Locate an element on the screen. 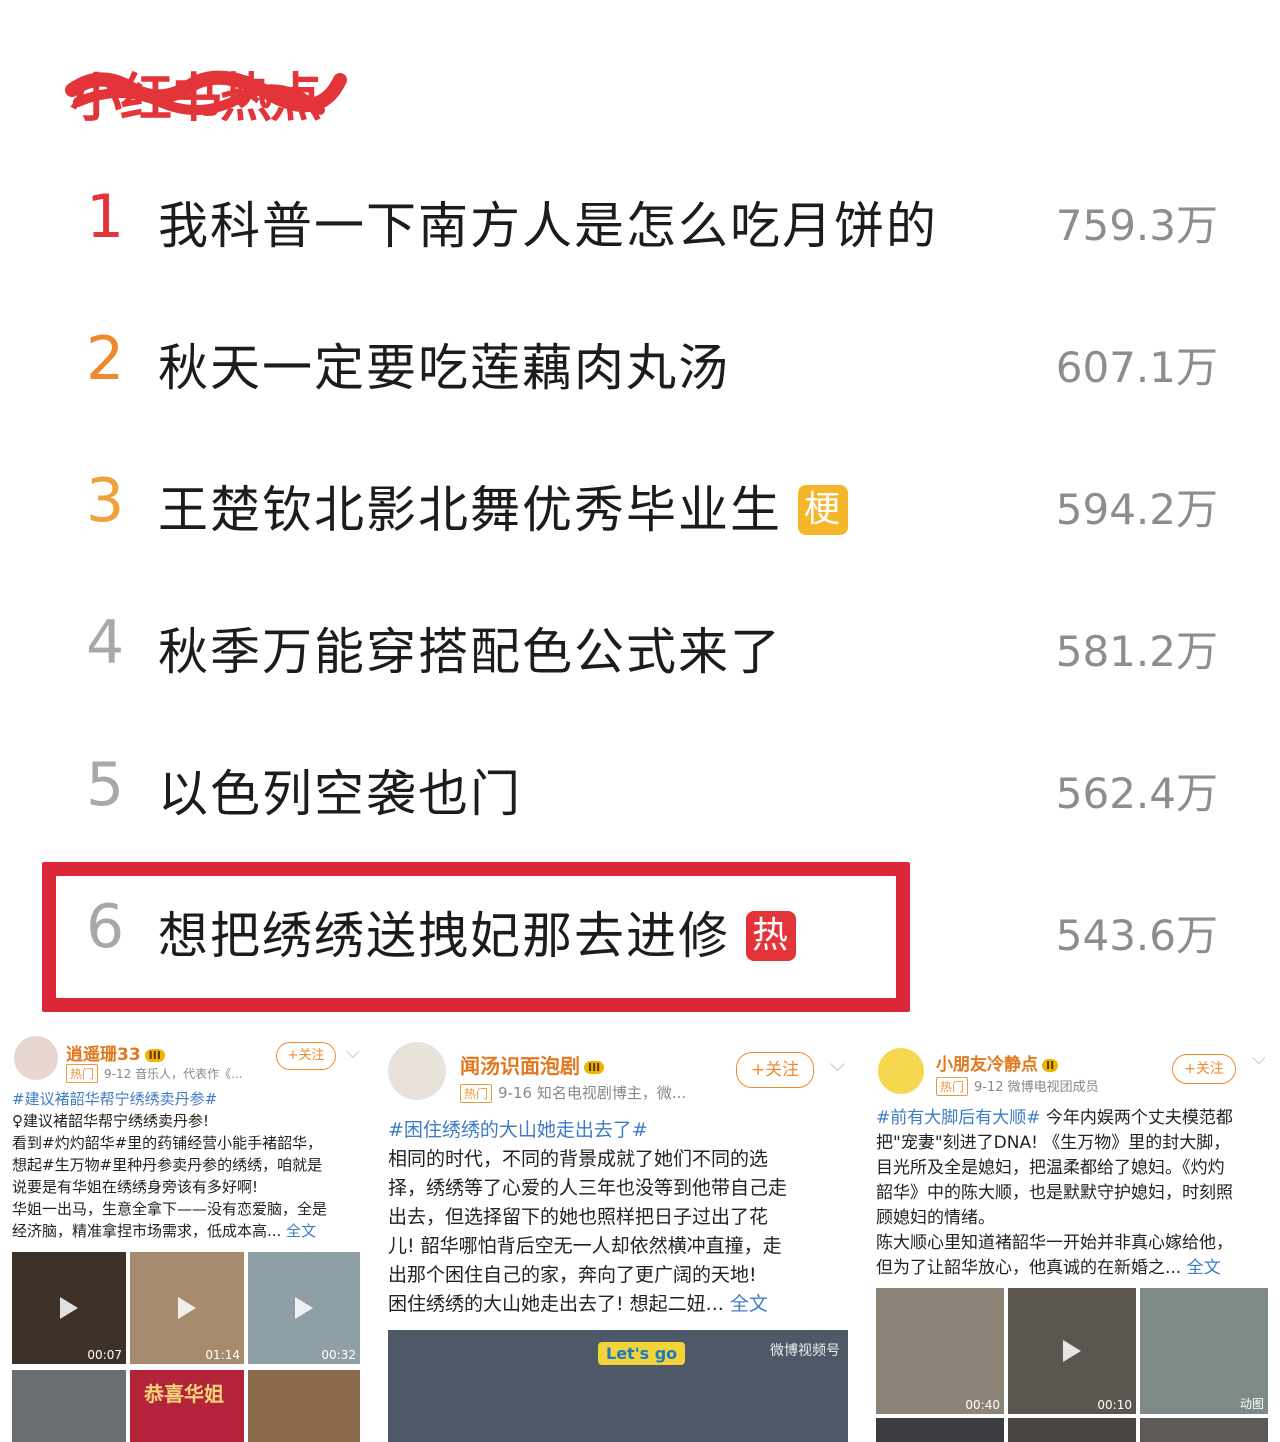  highlight-box is located at coordinates (476, 937).